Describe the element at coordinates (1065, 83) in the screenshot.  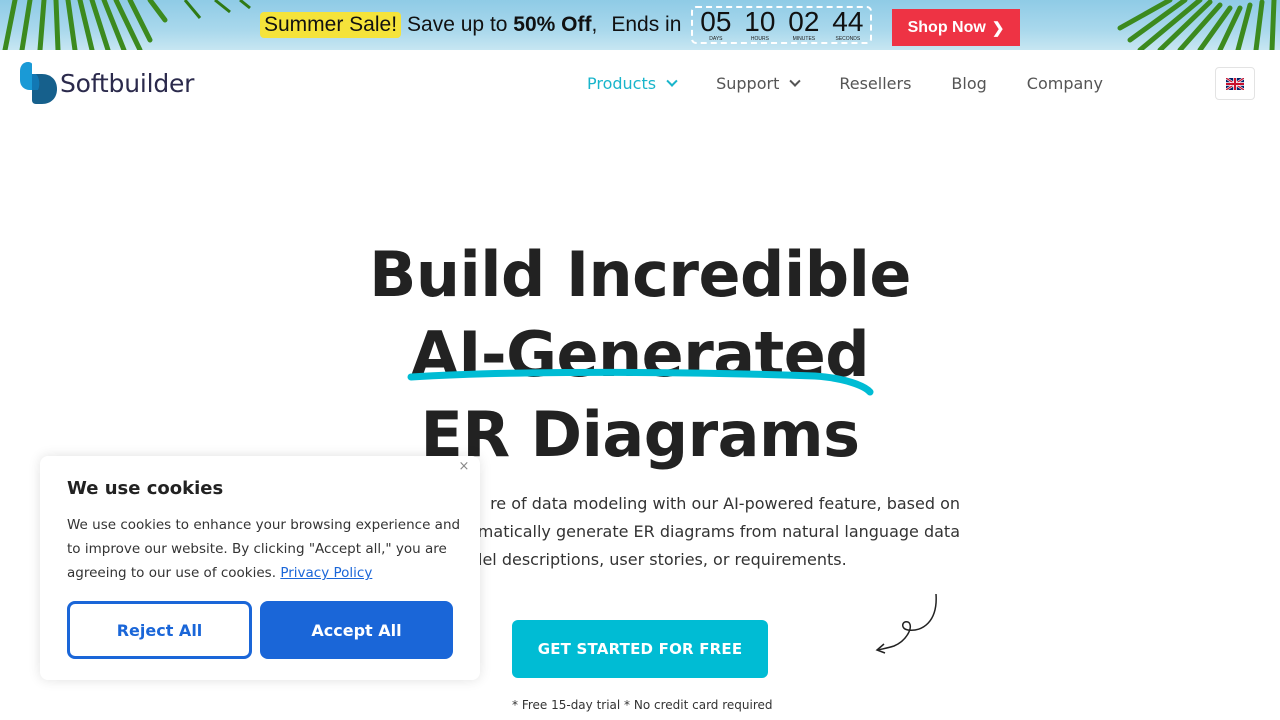
I see `nav-company: Company` at that location.